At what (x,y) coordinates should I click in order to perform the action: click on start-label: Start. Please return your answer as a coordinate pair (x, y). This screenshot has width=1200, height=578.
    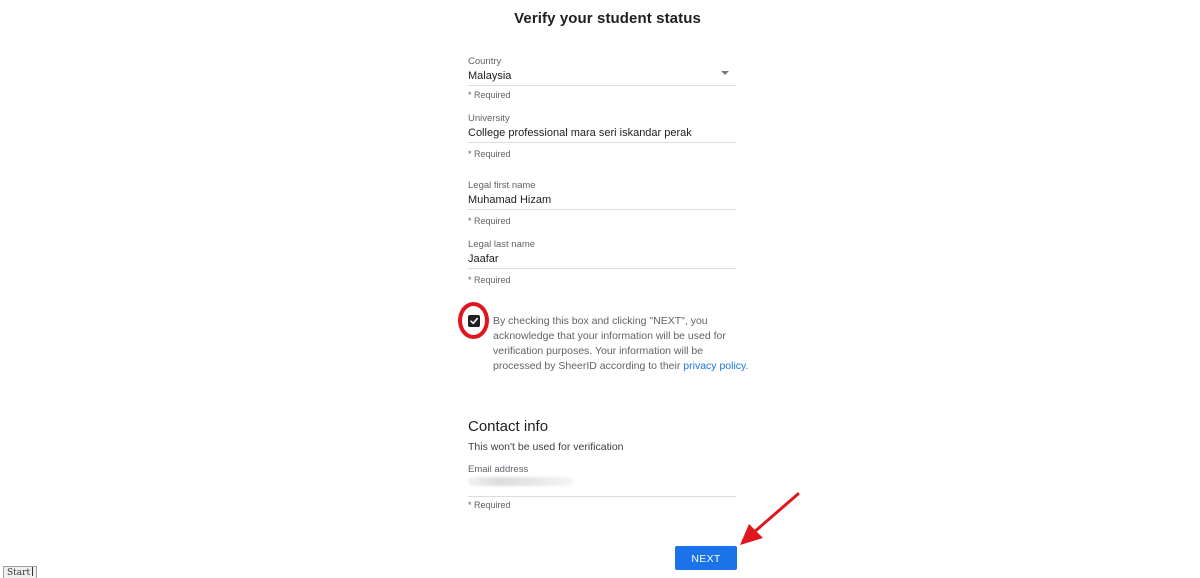
    Looking at the image, I should click on (19, 573).